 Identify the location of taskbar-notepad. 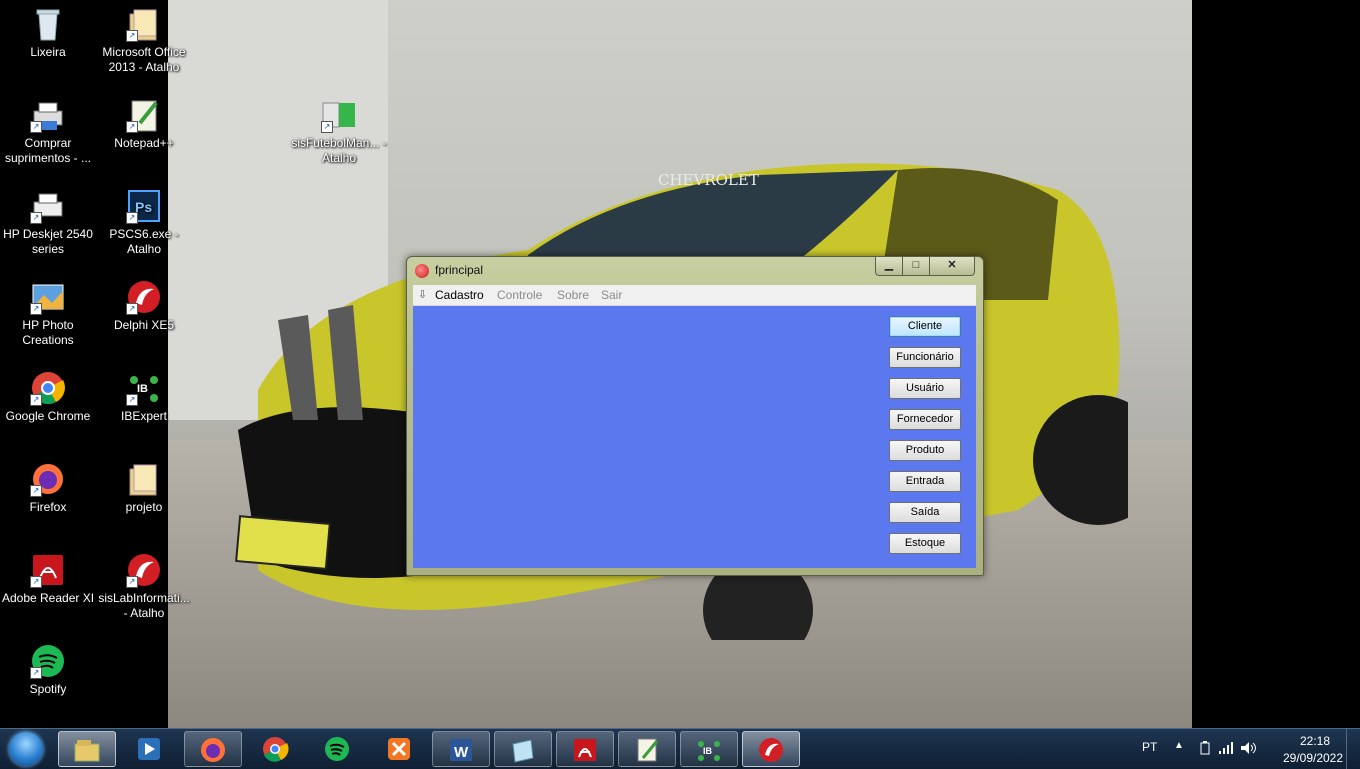
(523, 749).